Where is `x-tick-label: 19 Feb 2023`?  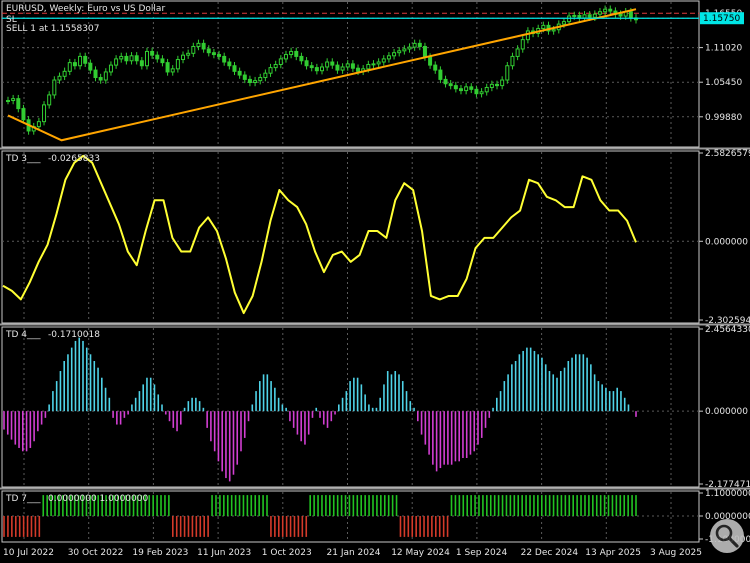
x-tick-label: 19 Feb 2023 is located at coordinates (160, 553).